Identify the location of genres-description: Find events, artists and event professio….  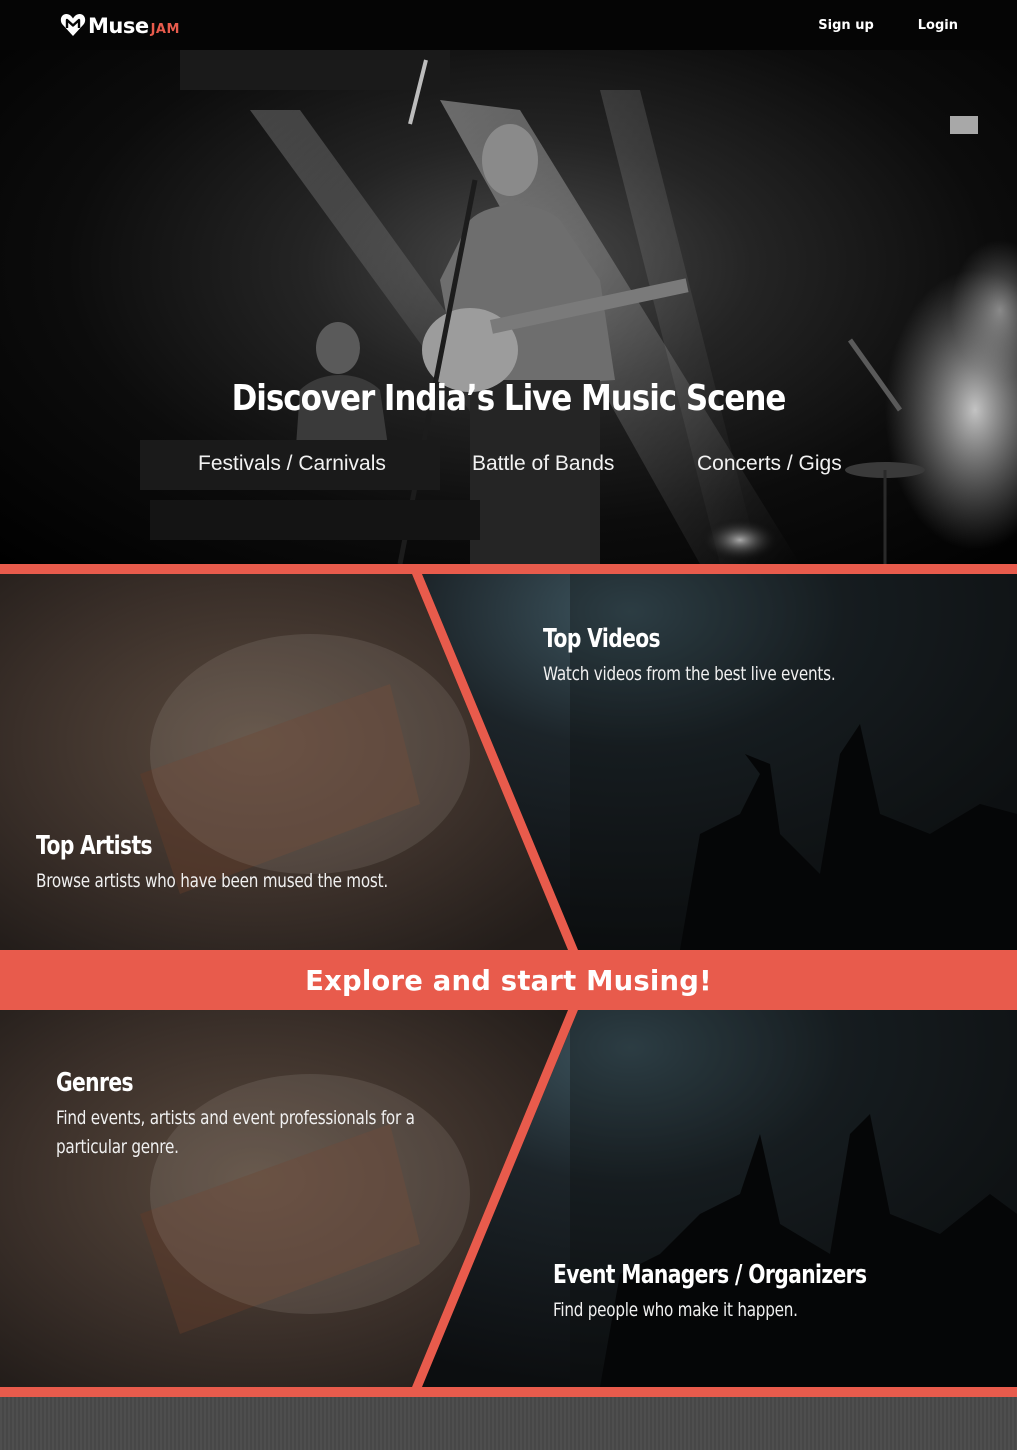
(235, 1132).